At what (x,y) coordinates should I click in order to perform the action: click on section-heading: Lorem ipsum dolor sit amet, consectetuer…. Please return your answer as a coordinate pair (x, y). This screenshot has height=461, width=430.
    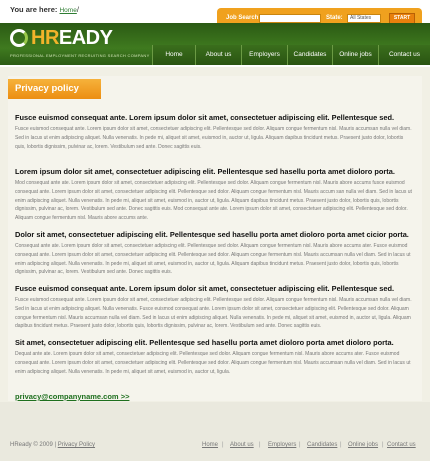
    Looking at the image, I should click on (205, 171).